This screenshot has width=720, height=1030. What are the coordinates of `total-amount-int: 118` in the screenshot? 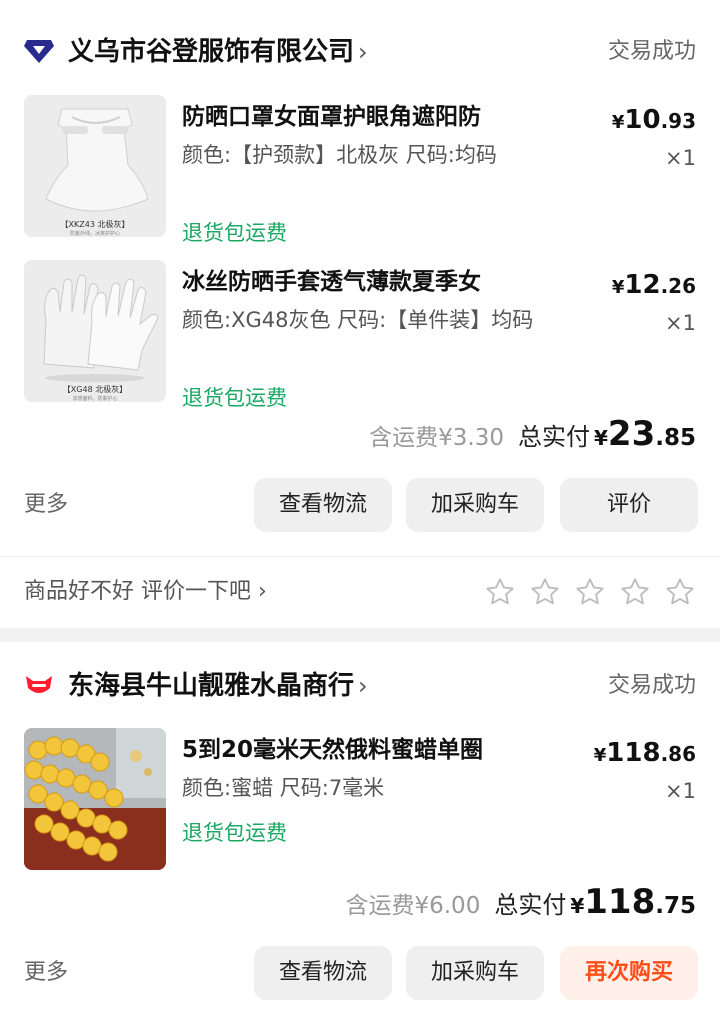 It's located at (620, 902).